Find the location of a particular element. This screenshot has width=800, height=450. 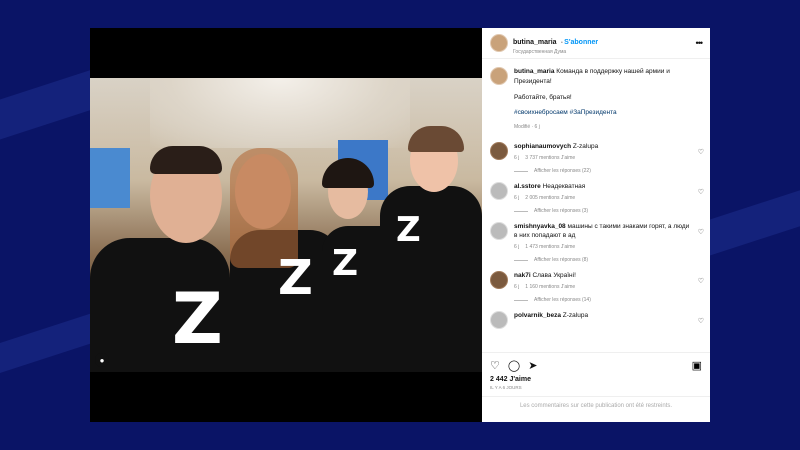

modified-label: Modifié · 6 j is located at coordinates (527, 127).